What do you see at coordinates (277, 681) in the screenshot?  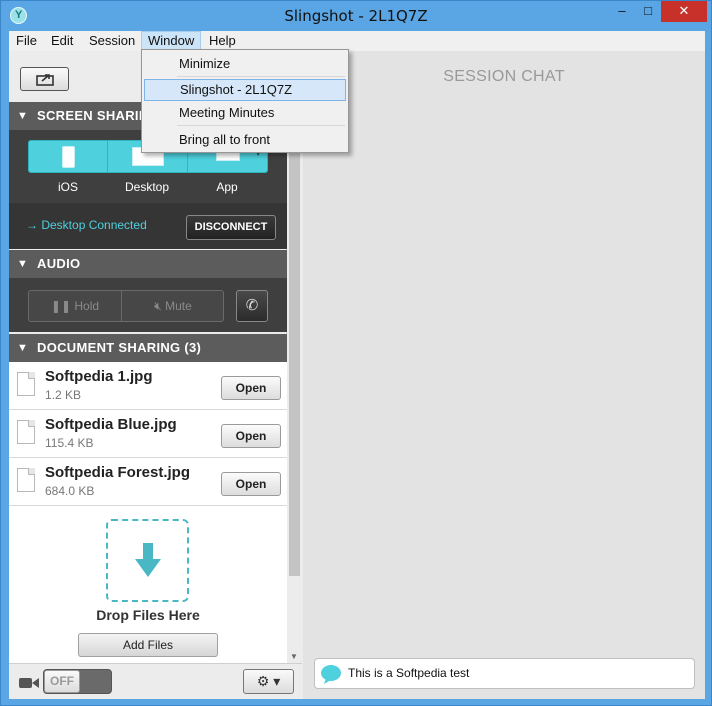 I see `chevron-down-icon: ▾` at bounding box center [277, 681].